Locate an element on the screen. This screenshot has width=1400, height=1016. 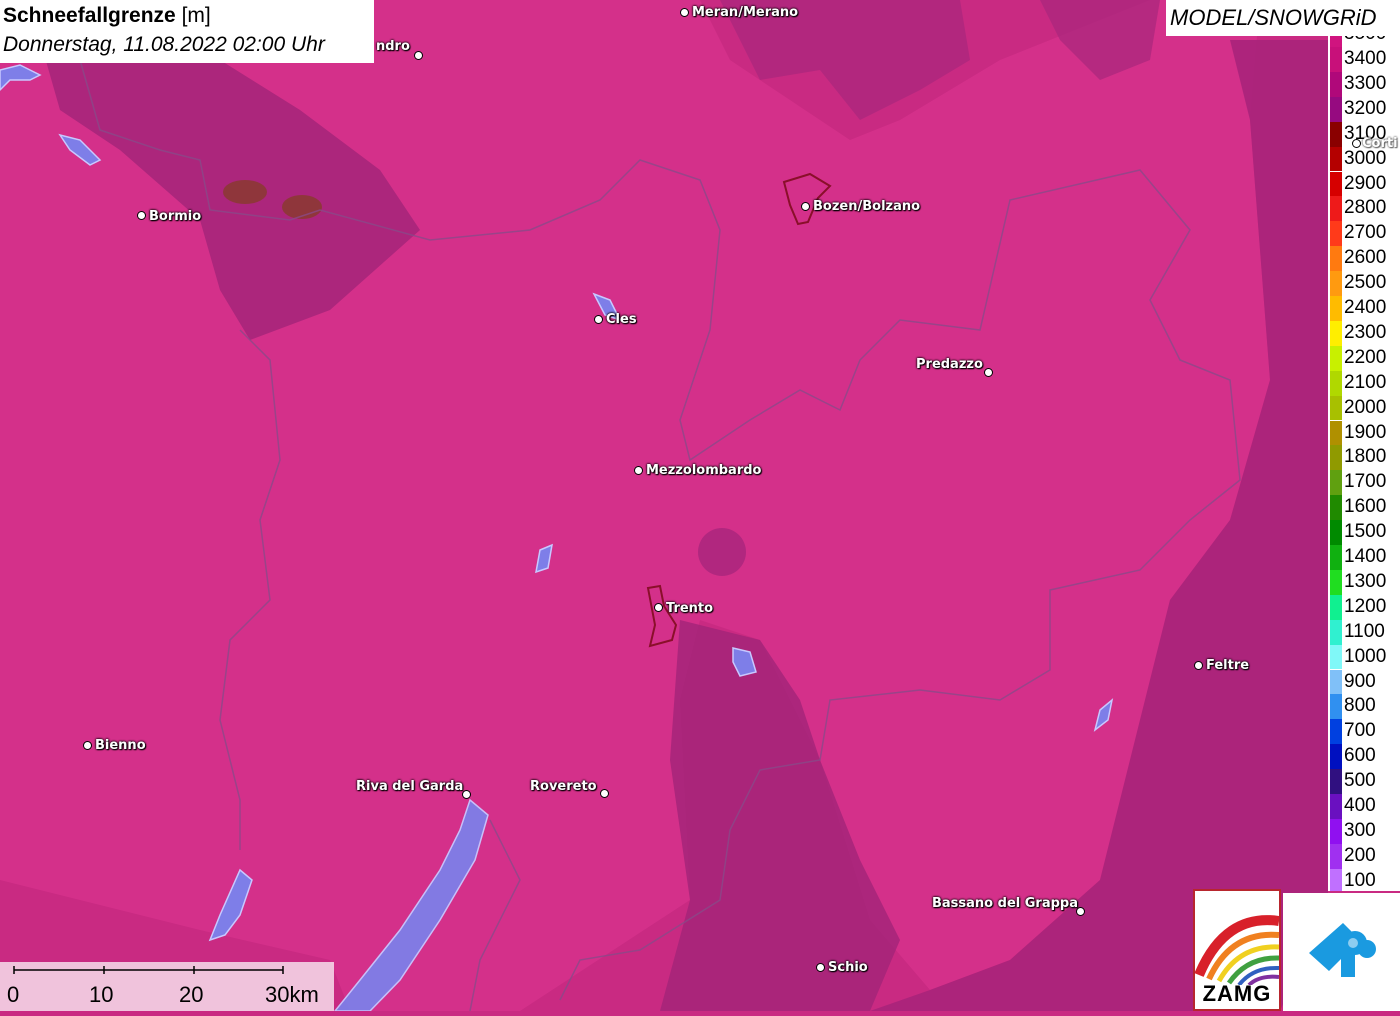
map-title: Schneefallgrenze [m] is located at coordinates (107, 16).